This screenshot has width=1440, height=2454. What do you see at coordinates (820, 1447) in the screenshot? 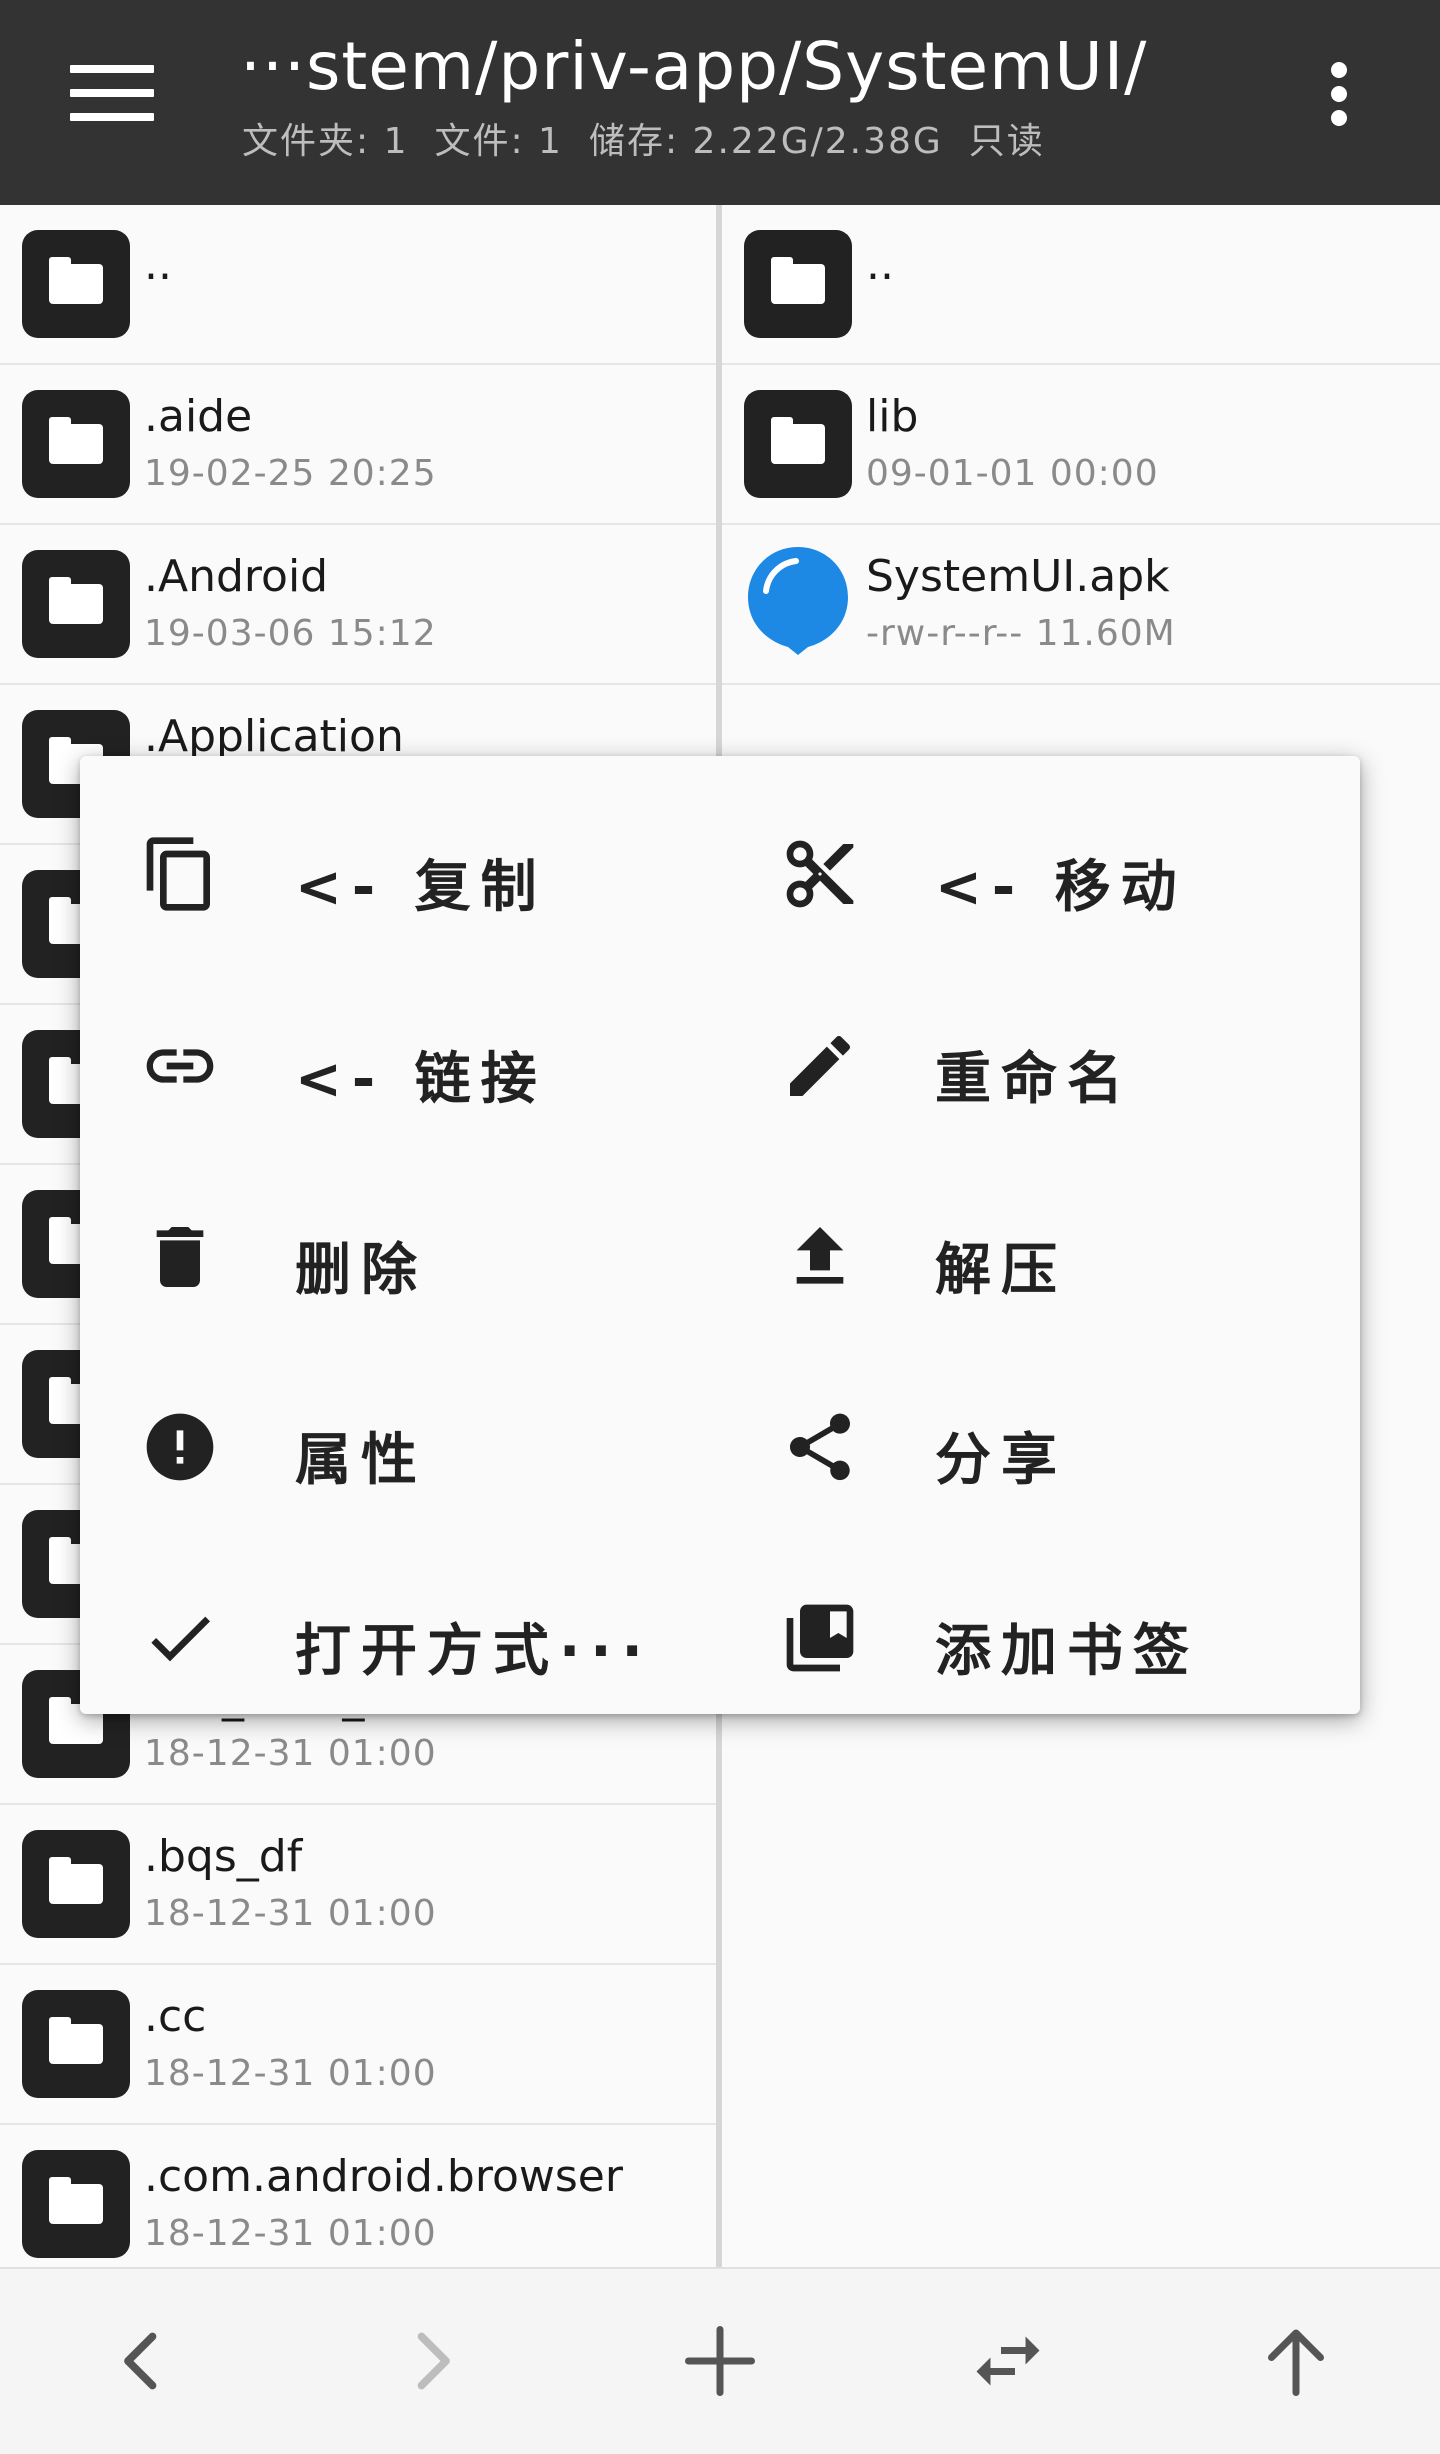
I see `share-icon` at bounding box center [820, 1447].